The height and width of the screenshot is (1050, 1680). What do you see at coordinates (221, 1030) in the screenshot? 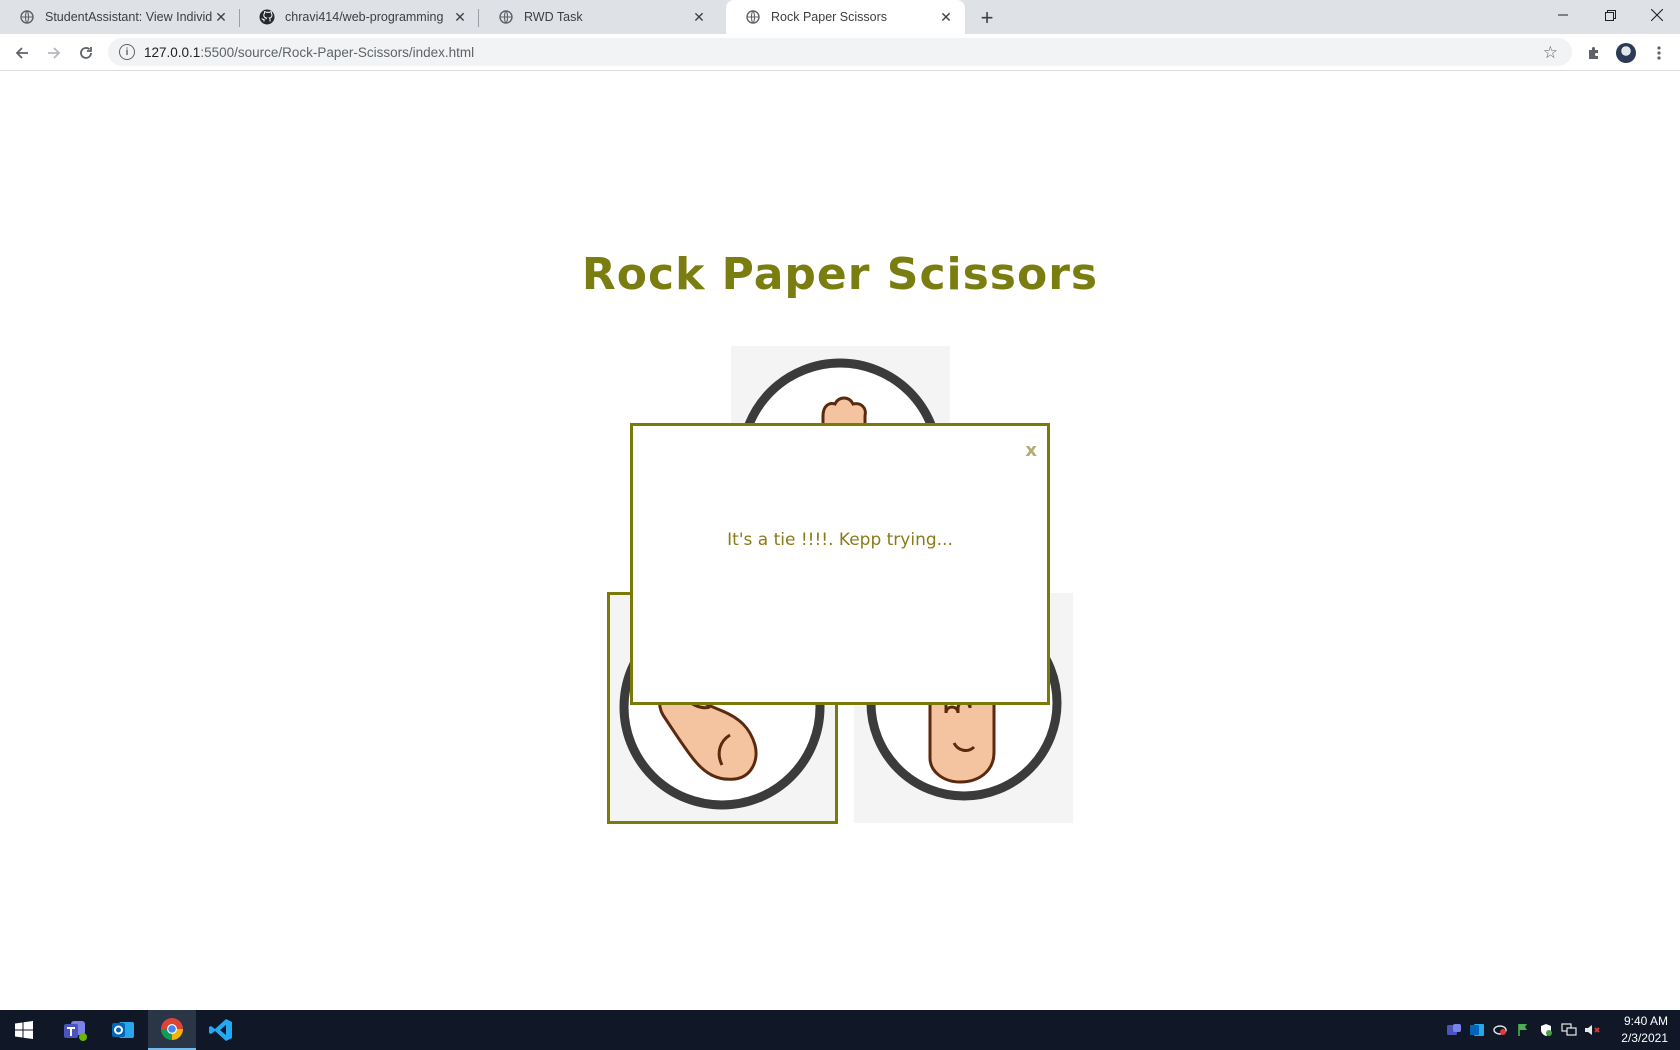
I see `vscode-icon` at bounding box center [221, 1030].